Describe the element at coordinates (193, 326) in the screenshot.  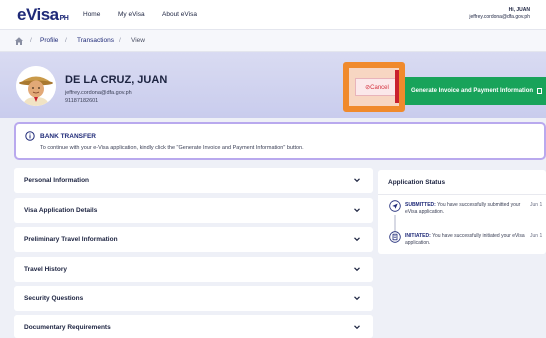
I see `section-documentary-requirements: Documentary Requirements` at that location.